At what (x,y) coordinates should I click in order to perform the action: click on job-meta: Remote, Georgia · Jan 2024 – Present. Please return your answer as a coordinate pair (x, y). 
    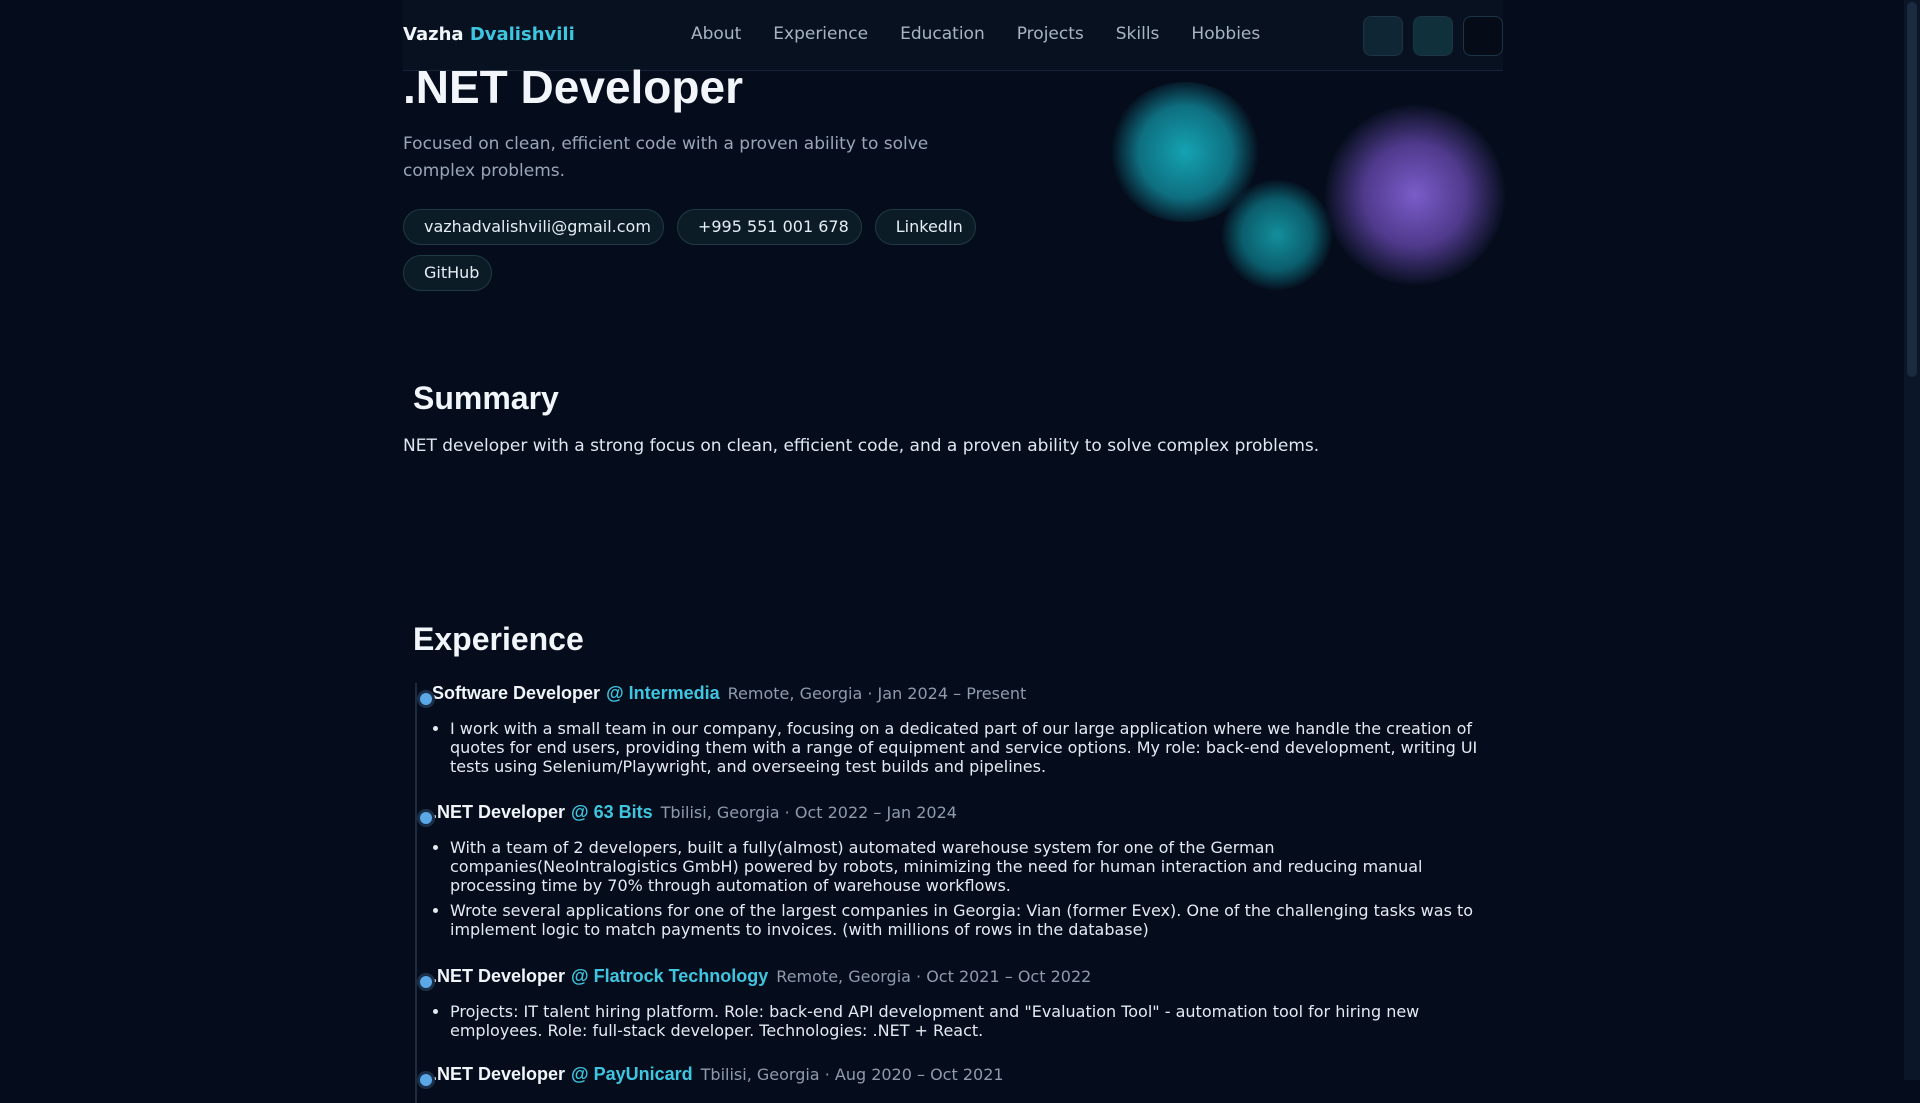
    Looking at the image, I should click on (877, 693).